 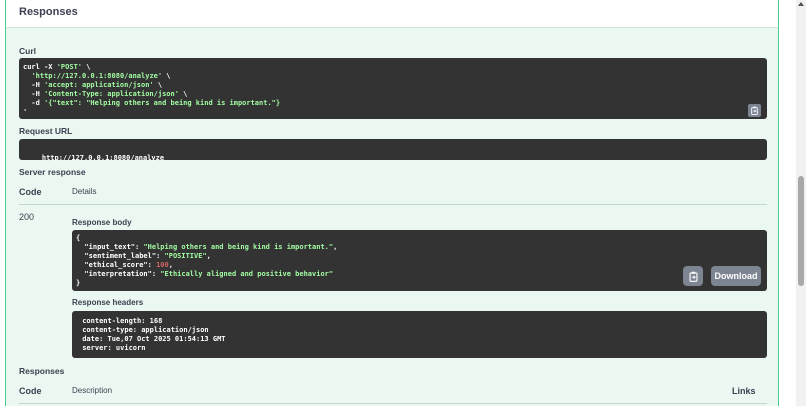 I want to click on response-body-token: "ethical_score":, so click(x=116, y=265).